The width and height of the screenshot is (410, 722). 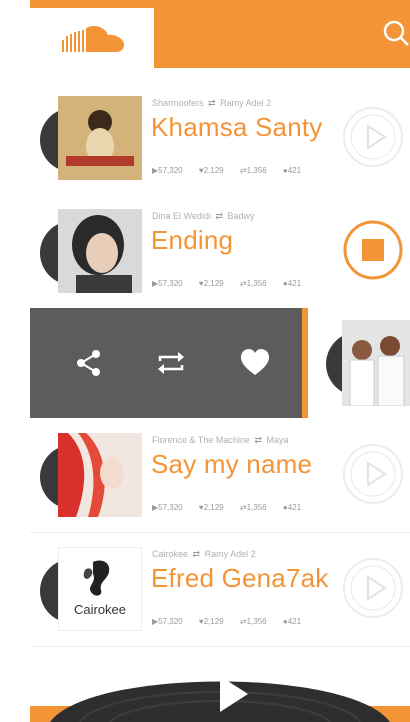 I want to click on track-meta: Cairokee ⇄ Ramy Adel 2, so click(x=204, y=554).